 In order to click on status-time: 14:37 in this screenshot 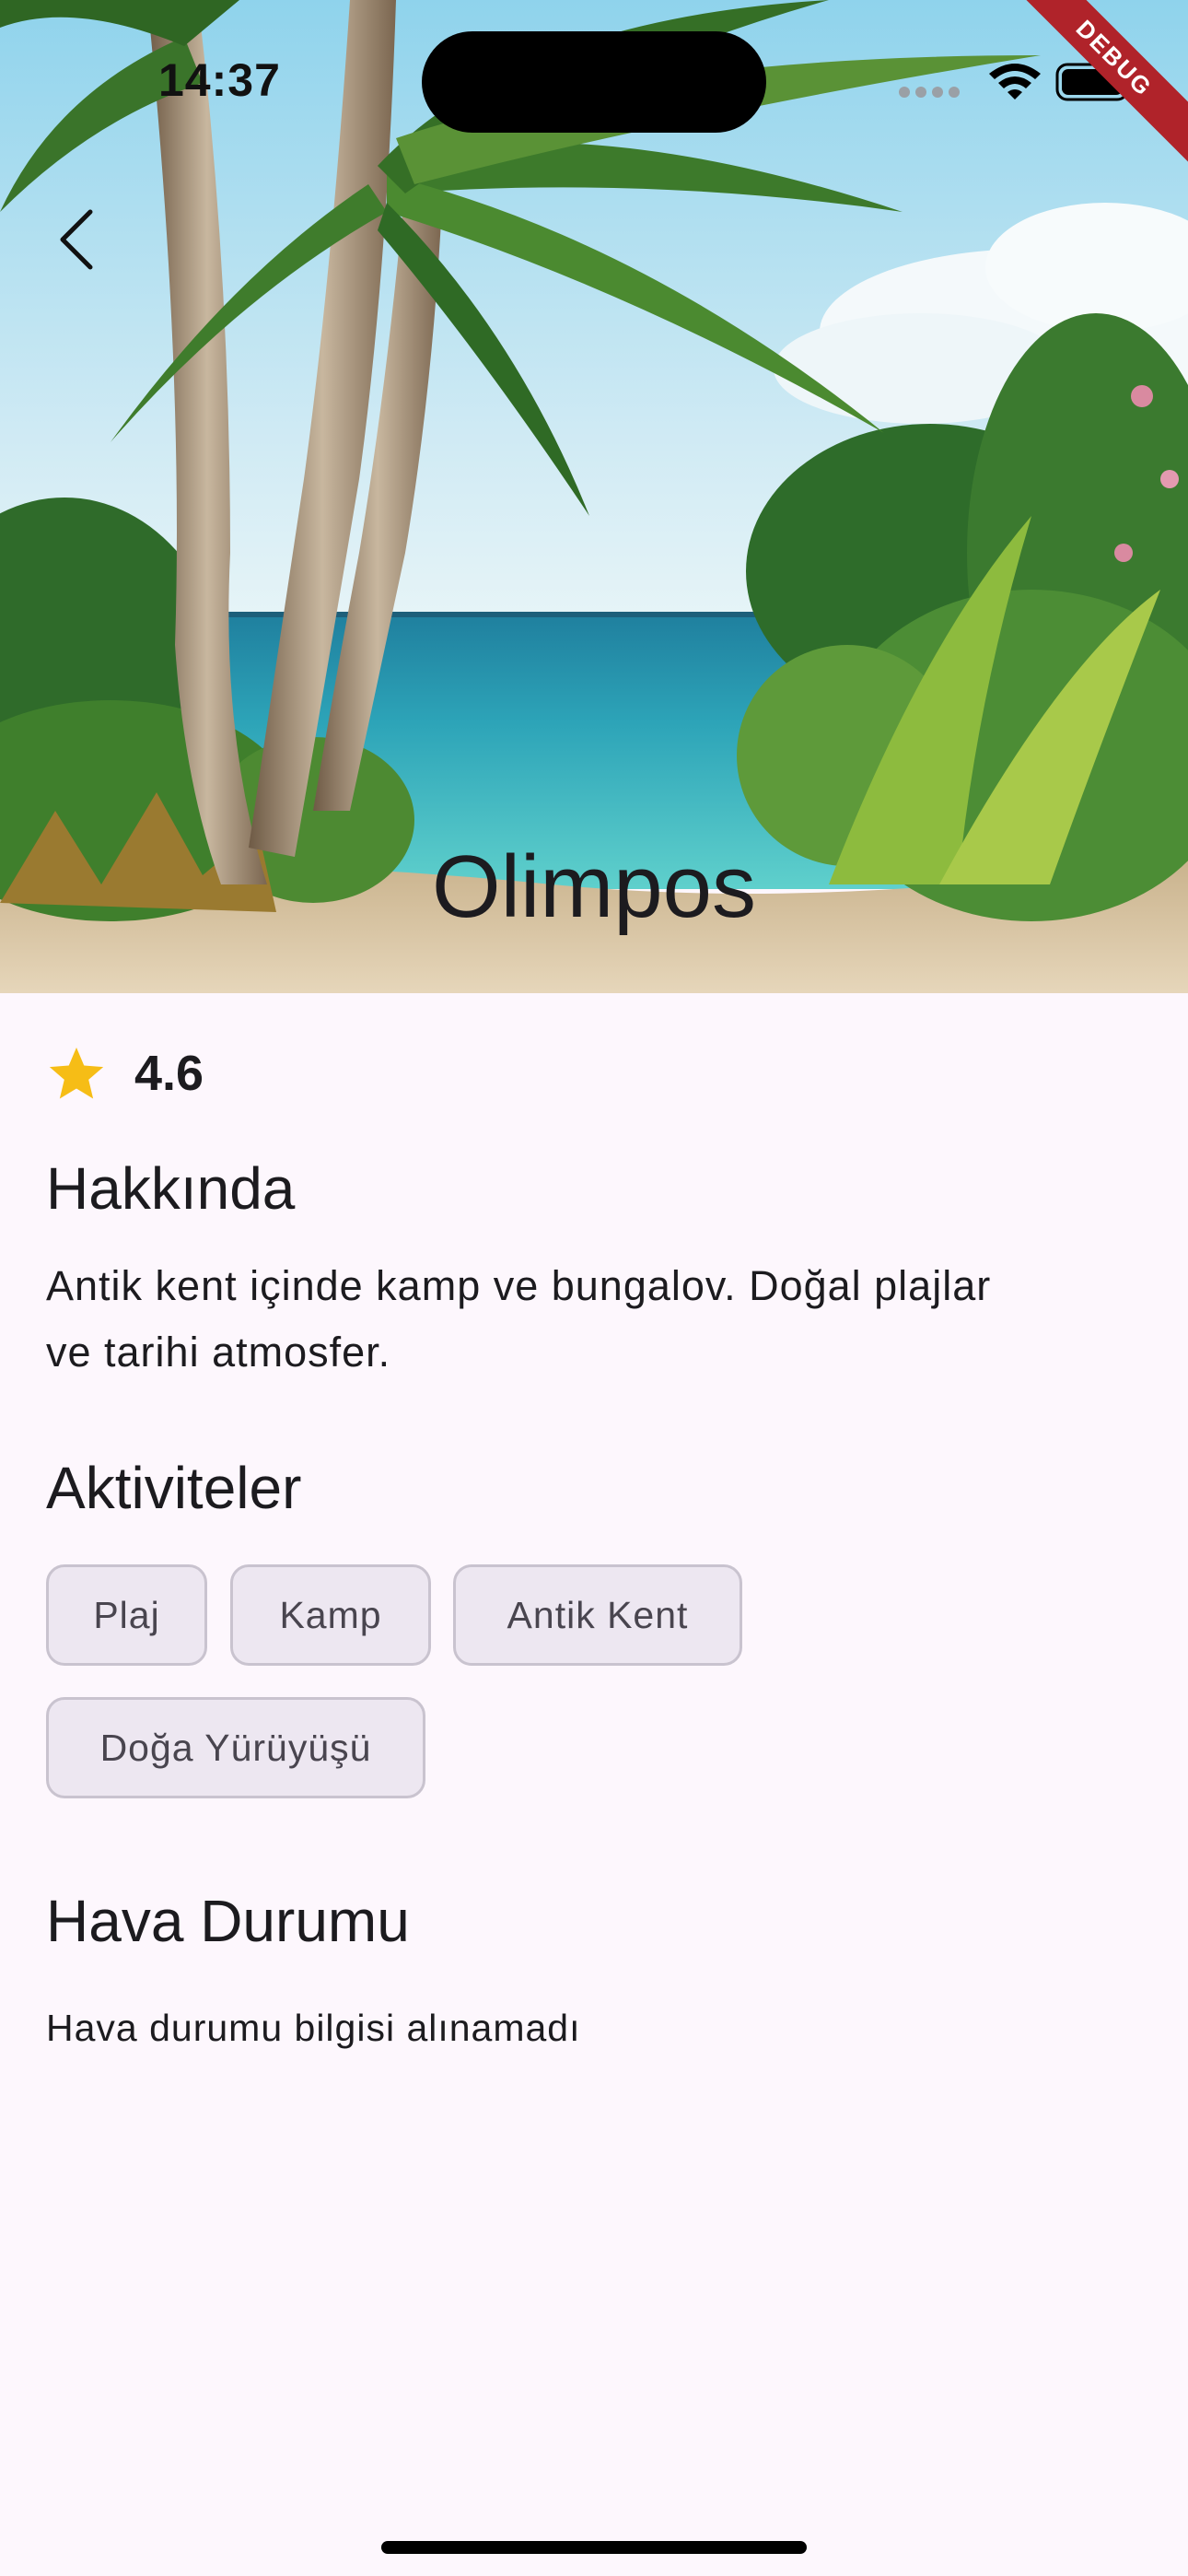, I will do `click(219, 80)`.